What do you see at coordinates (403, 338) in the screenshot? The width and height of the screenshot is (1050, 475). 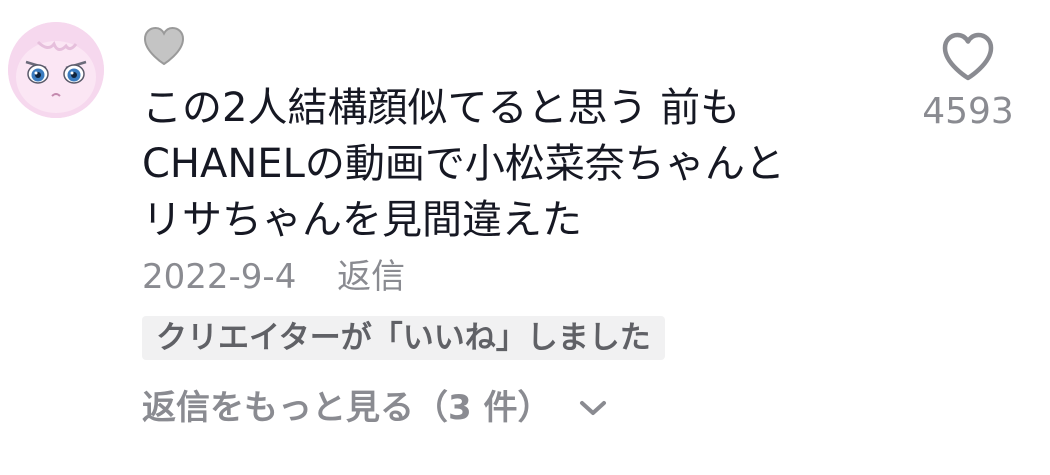 I see `creator-liked-badge: クリエイターが「いいね」しました` at bounding box center [403, 338].